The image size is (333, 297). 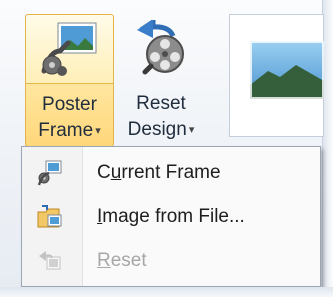 I want to click on menu-item-label: Reset, so click(x=122, y=261).